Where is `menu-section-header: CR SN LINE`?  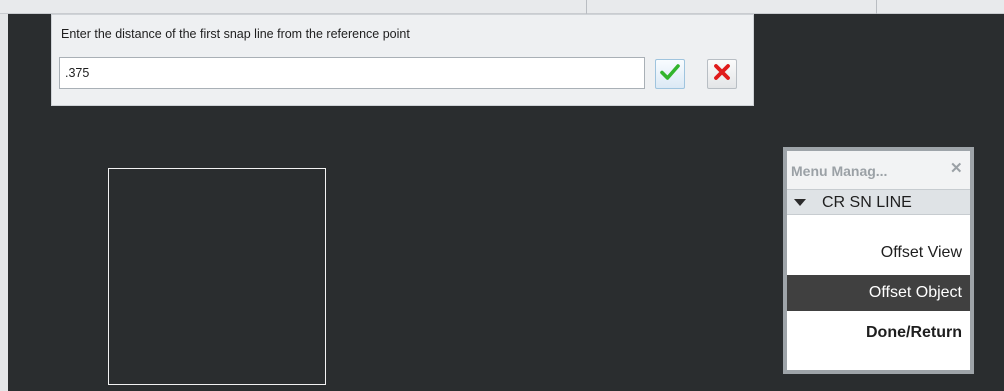 menu-section-header: CR SN LINE is located at coordinates (878, 202).